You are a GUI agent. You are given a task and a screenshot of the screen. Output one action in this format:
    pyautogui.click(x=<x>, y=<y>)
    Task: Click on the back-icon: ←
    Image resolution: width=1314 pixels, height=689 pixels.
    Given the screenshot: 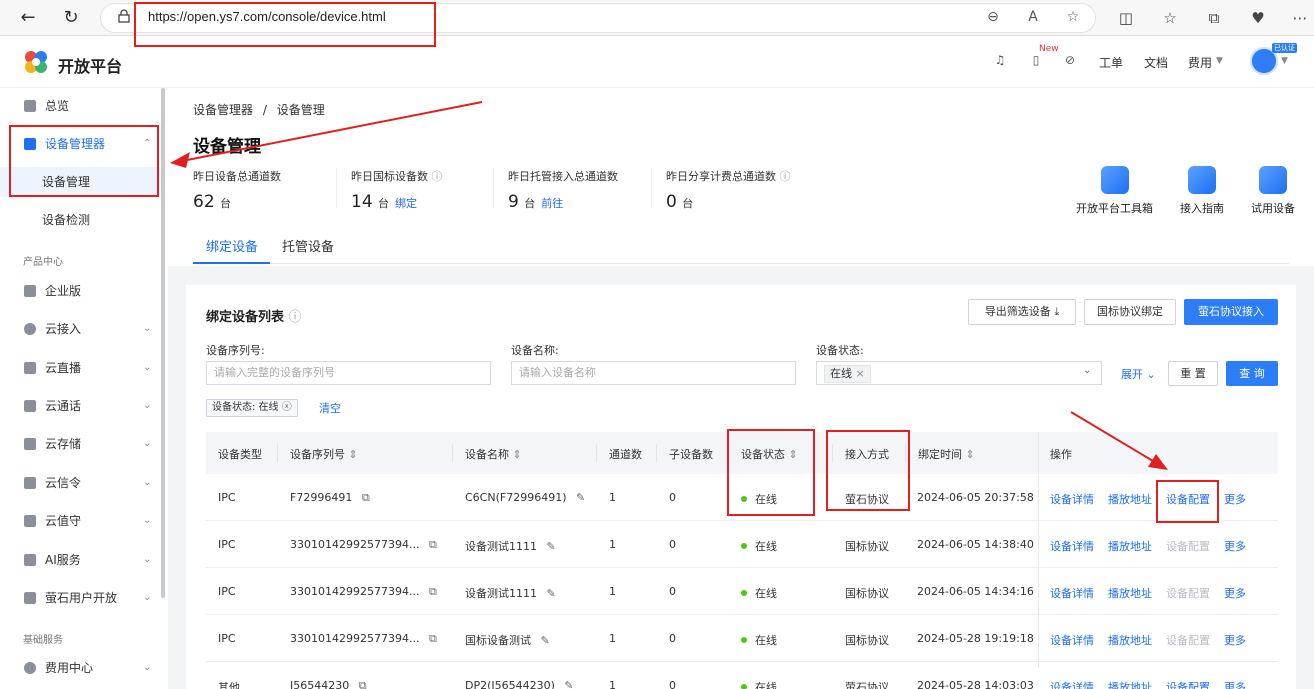 What is the action you would take?
    pyautogui.click(x=28, y=18)
    